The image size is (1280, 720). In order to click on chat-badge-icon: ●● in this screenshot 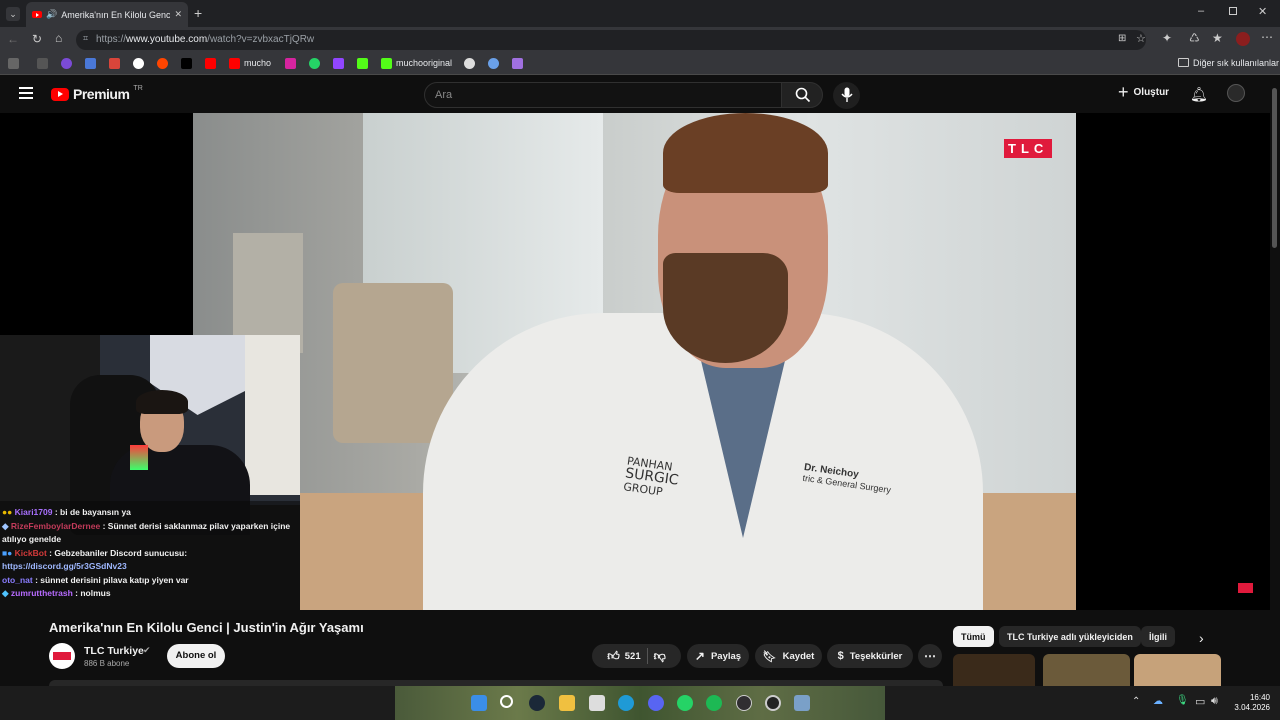, I will do `click(7, 512)`.